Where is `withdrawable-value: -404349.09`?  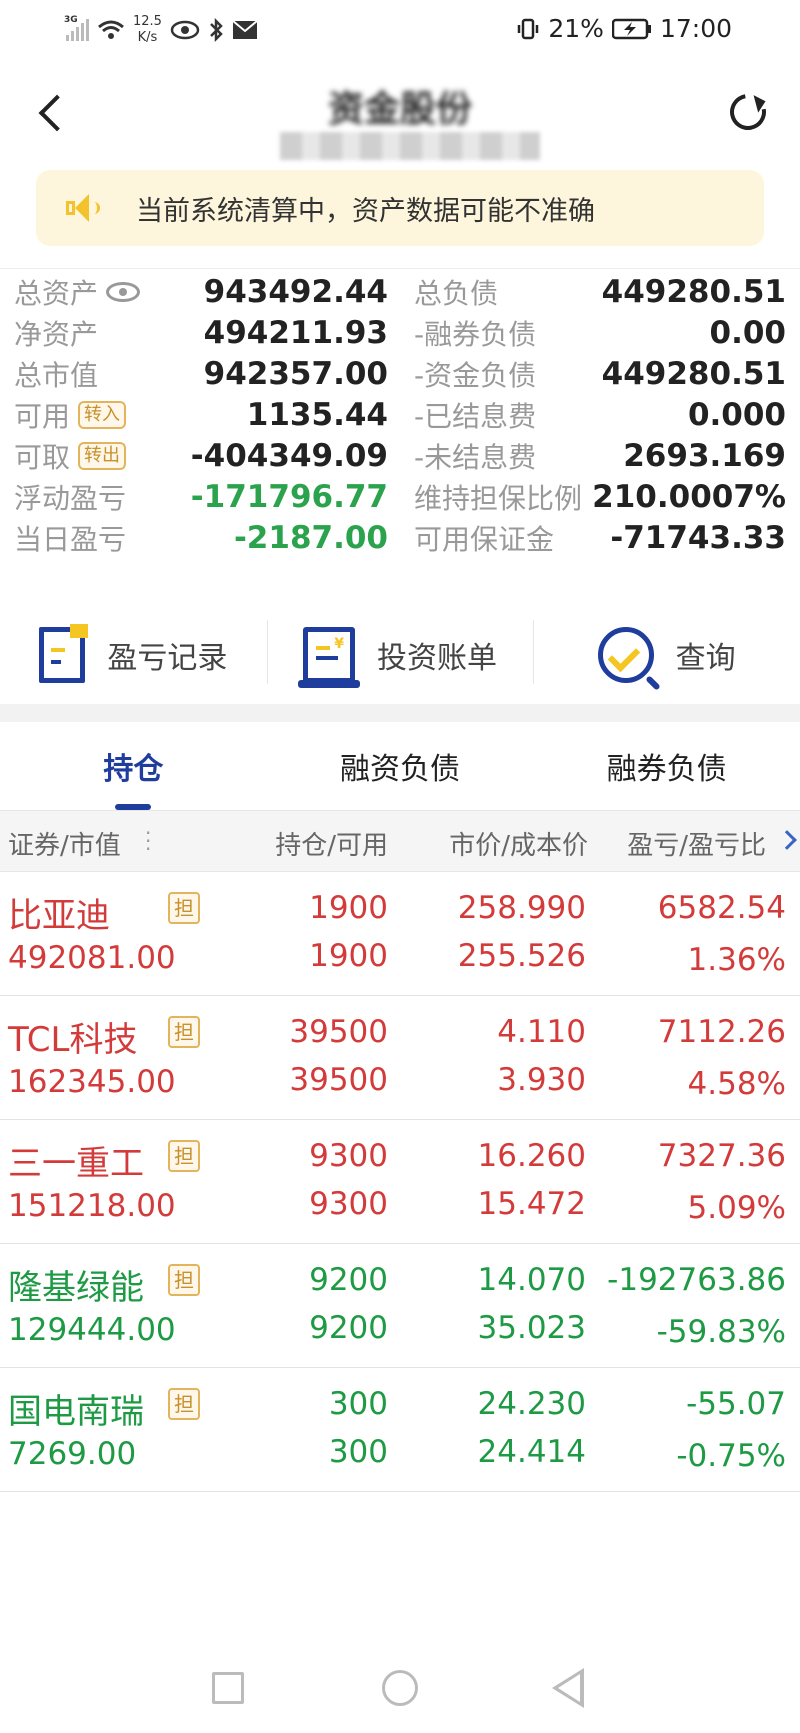 withdrawable-value: -404349.09 is located at coordinates (289, 456).